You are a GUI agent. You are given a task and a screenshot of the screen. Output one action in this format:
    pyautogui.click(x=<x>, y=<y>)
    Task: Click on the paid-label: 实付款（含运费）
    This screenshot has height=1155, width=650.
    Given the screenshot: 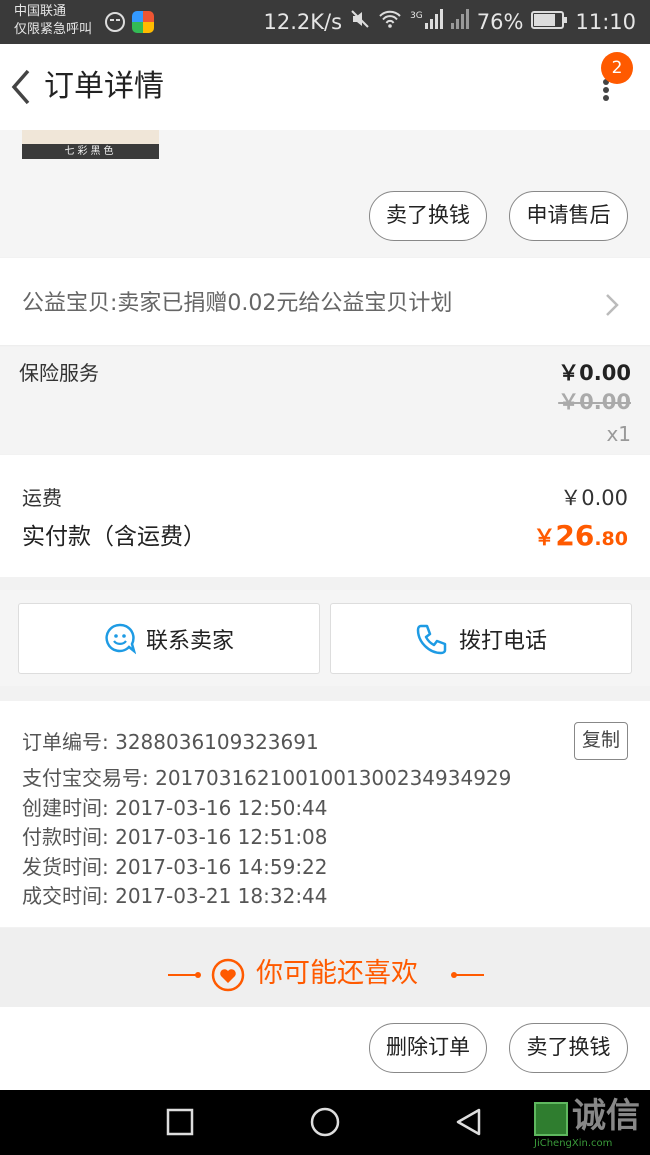 What is the action you would take?
    pyautogui.click(x=114, y=537)
    